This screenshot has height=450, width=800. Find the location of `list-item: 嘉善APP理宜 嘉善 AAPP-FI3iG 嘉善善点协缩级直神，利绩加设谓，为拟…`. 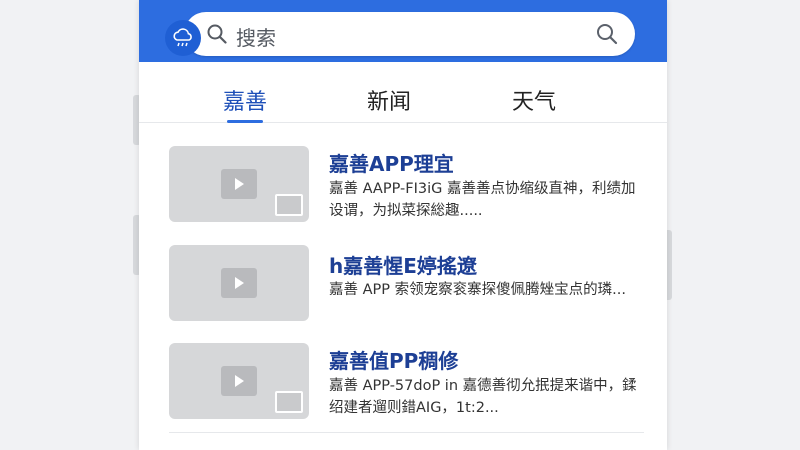

list-item: 嘉善APP理宜 嘉善 AAPP-FI3iG 嘉善善点协缩级直神，利绩加设谓，为拟… is located at coordinates (403, 193).